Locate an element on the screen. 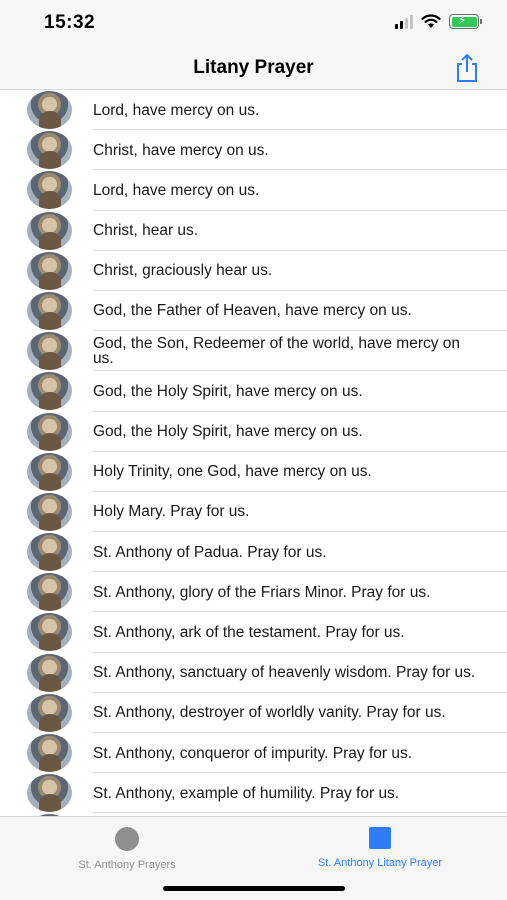 The width and height of the screenshot is (507, 900). list-item-label: Holy Mary. Pray for us. is located at coordinates (171, 512).